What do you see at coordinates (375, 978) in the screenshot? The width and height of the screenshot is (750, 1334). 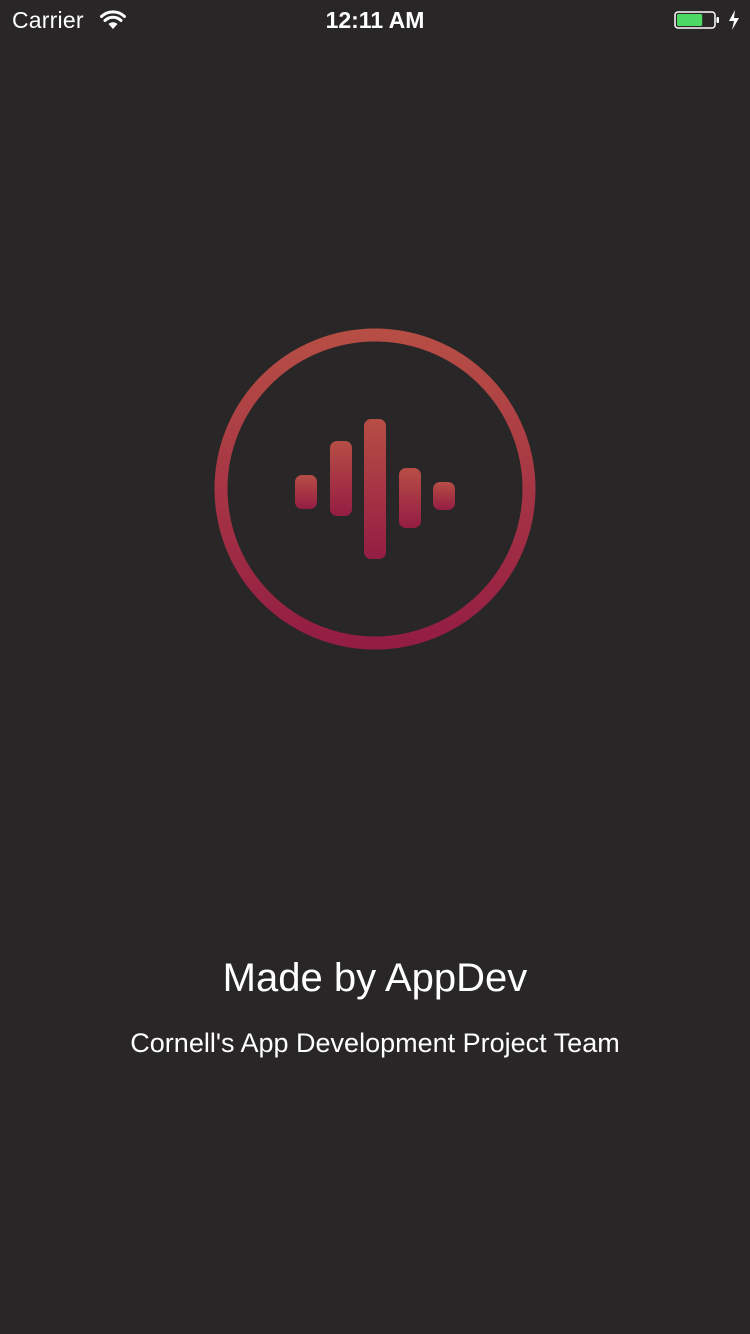 I see `credits-title: Made by AppDev` at bounding box center [375, 978].